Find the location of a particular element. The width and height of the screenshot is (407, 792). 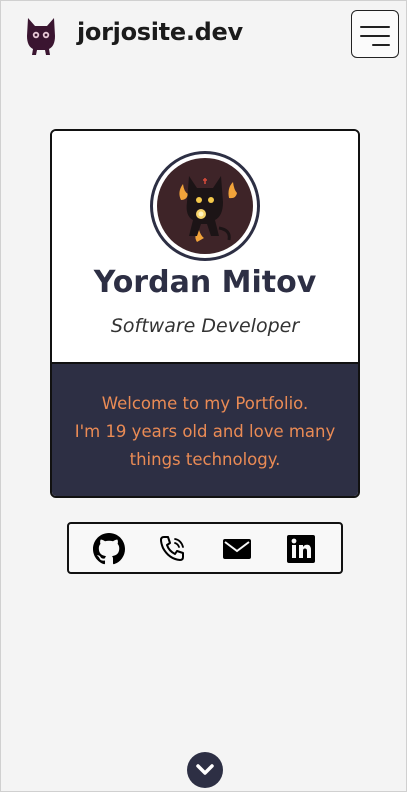

menu-button is located at coordinates (375, 34).